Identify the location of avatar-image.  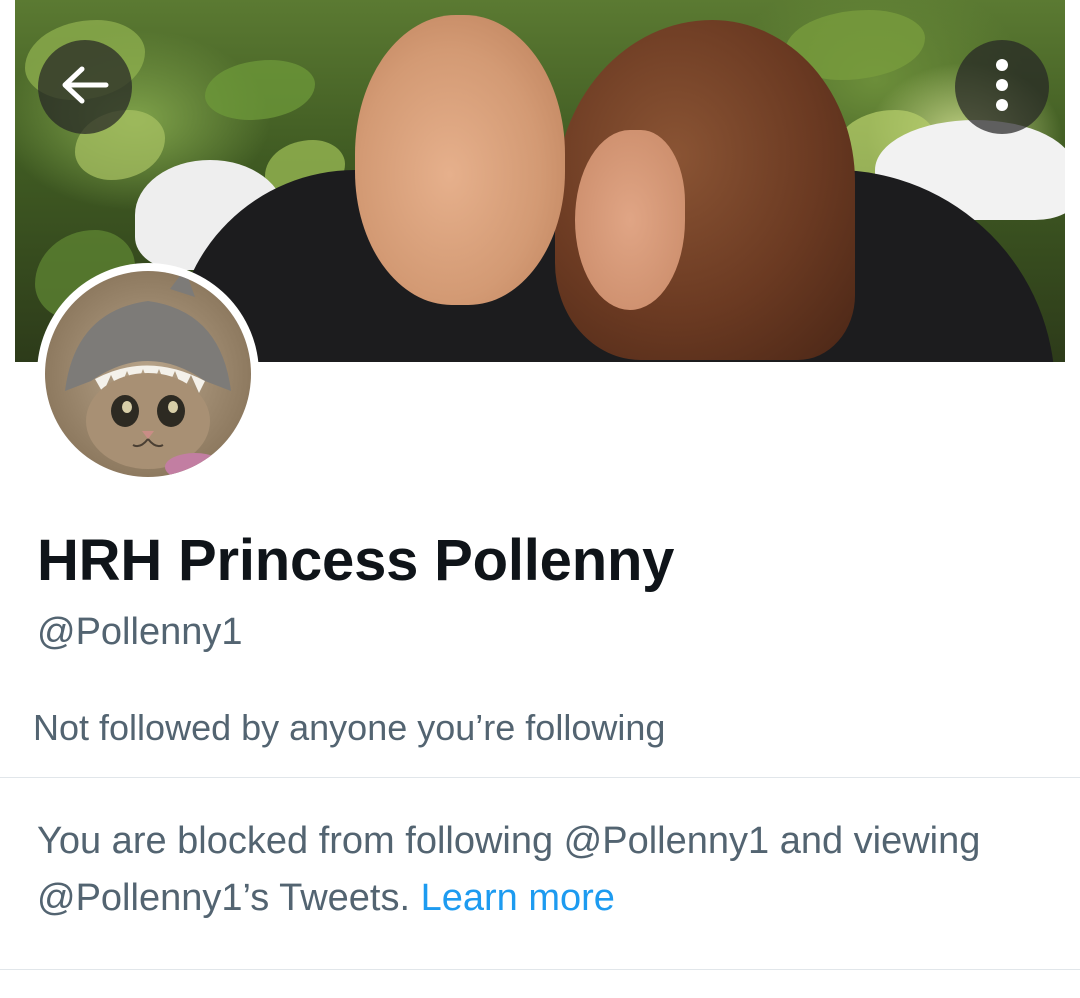
(148, 374).